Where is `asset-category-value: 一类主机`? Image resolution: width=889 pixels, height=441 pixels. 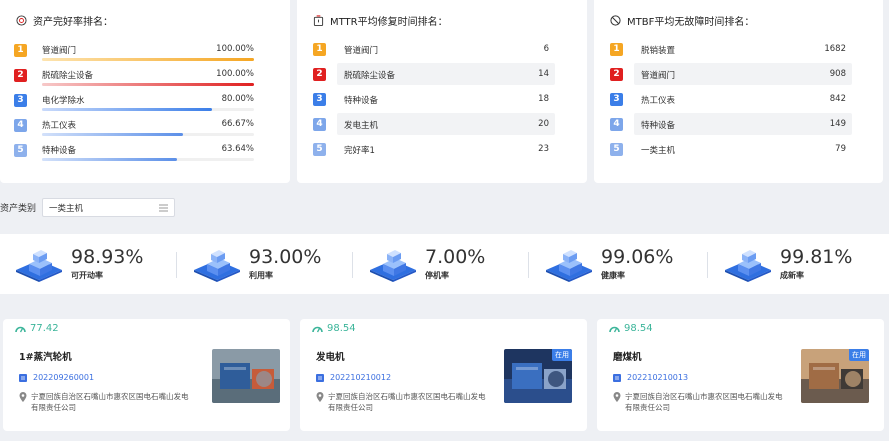 asset-category-value: 一类主机 is located at coordinates (66, 208).